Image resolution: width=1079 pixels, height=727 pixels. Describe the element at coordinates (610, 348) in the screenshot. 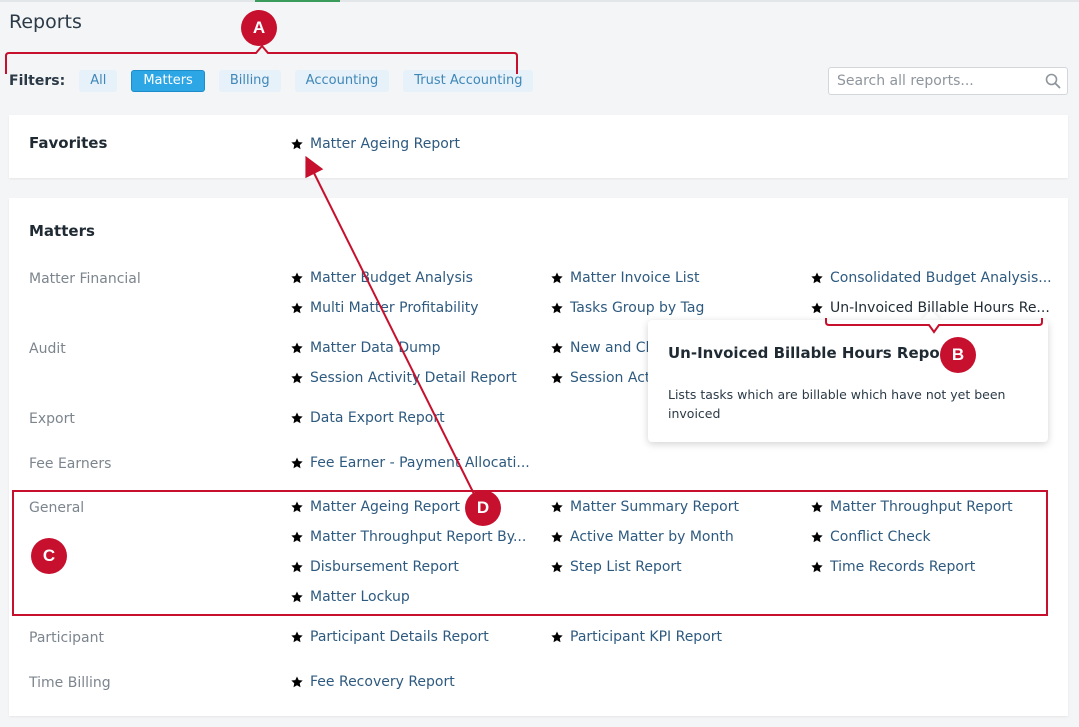

I see `link-label: New and Cl` at that location.